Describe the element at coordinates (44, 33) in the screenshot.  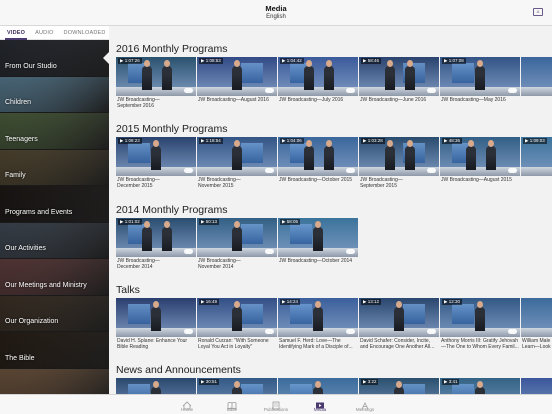
I see `tab-audio: AUDIO` at that location.